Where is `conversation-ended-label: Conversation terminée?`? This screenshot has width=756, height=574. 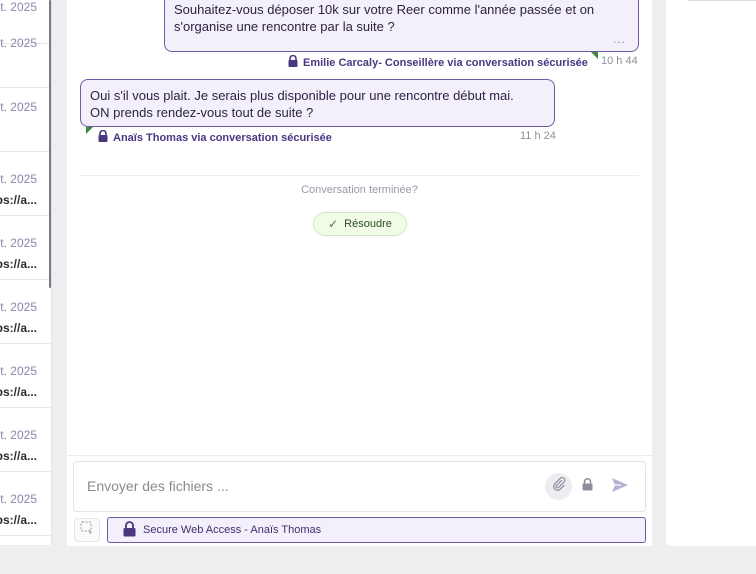
conversation-ended-label: Conversation terminée? is located at coordinates (359, 190).